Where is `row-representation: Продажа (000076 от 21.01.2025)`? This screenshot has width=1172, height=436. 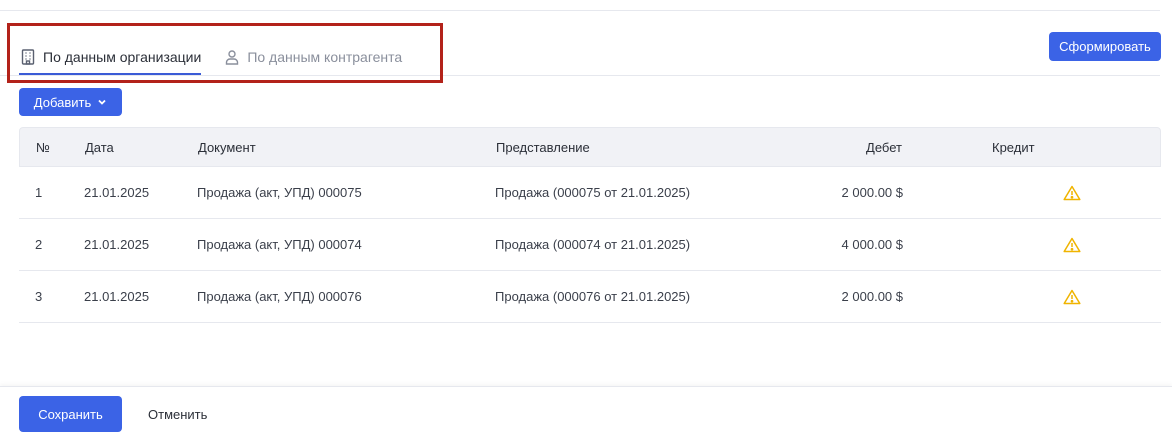 row-representation: Продажа (000076 от 21.01.2025) is located at coordinates (593, 296).